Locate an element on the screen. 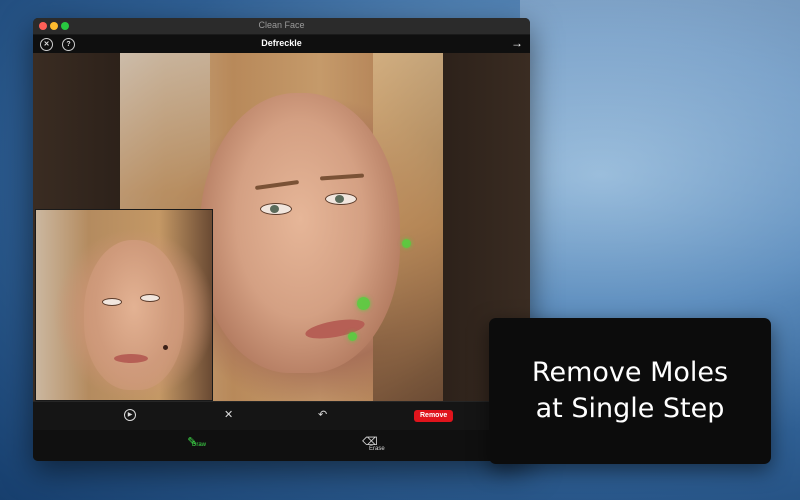  mode-bar: ✎ Draw ⌫ Erase is located at coordinates (281, 445).